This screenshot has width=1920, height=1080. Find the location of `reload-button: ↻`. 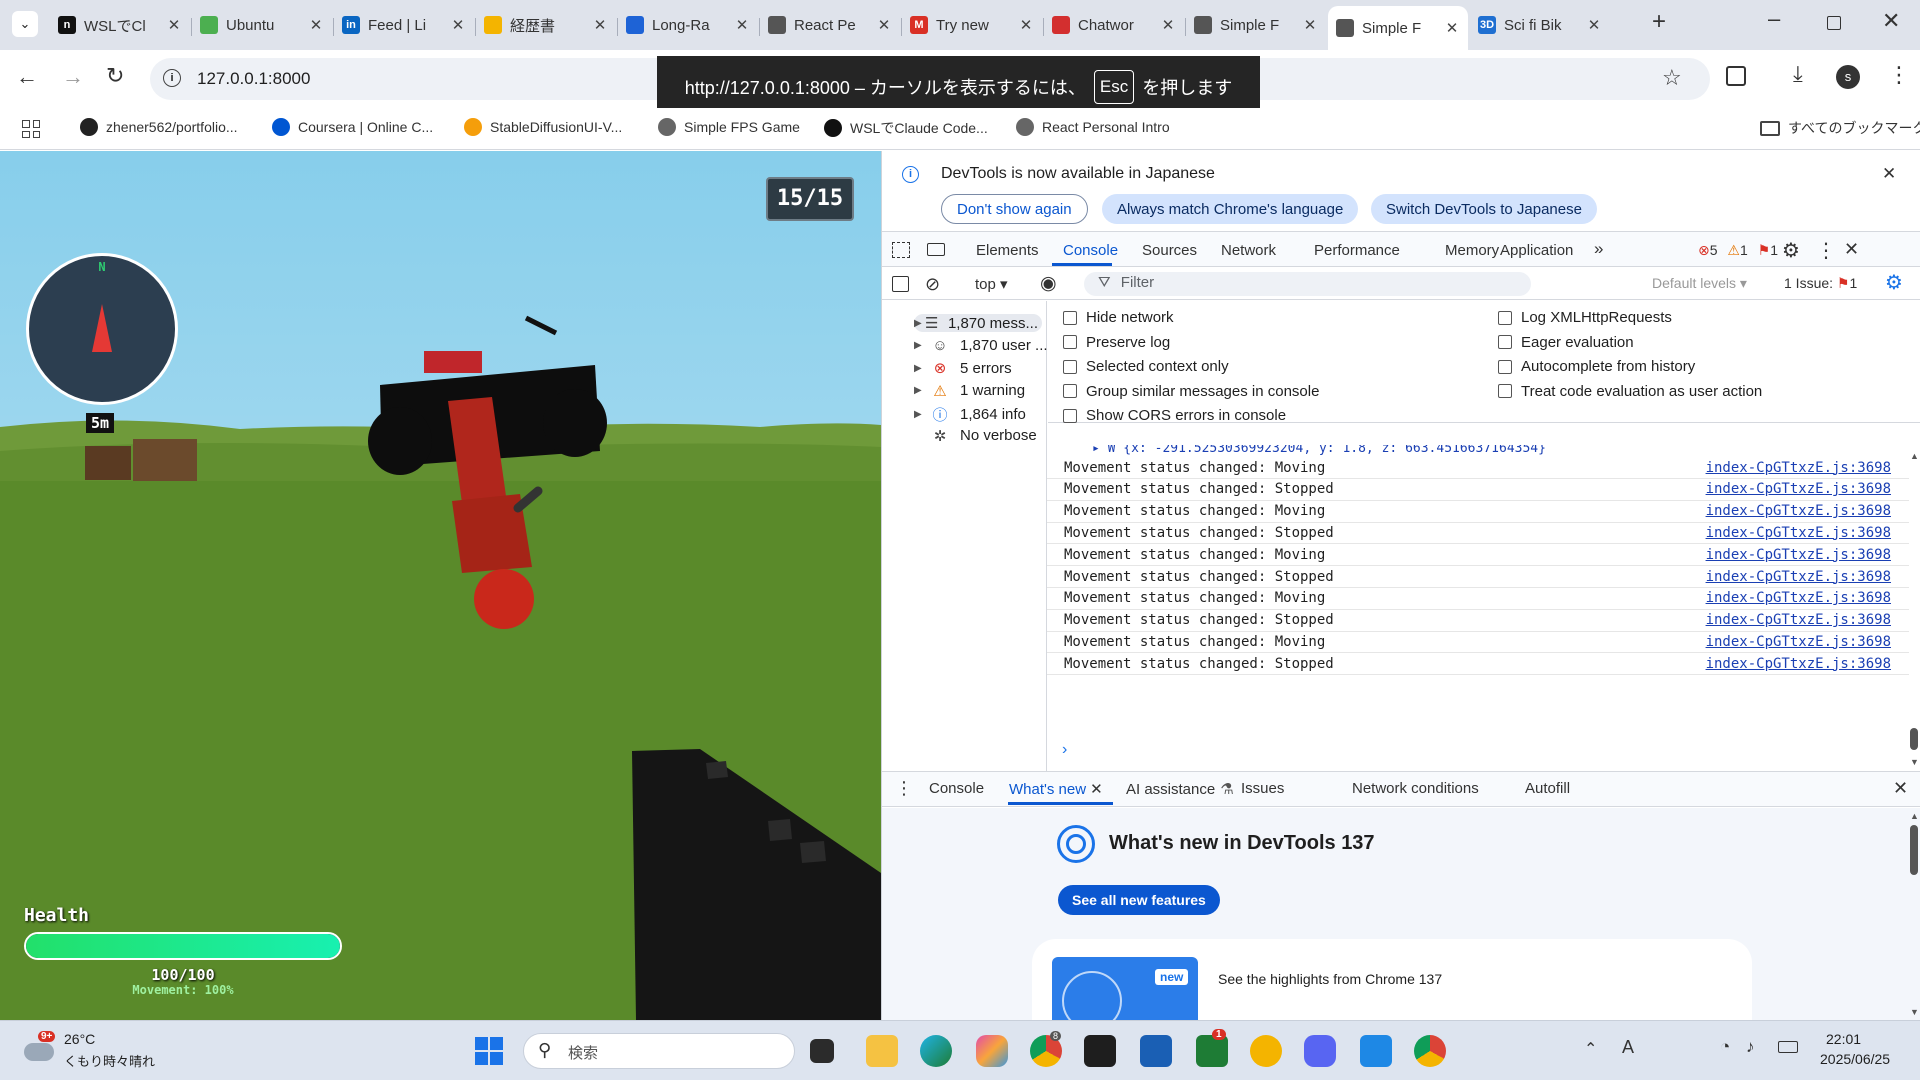

reload-button: ↻ is located at coordinates (115, 76).